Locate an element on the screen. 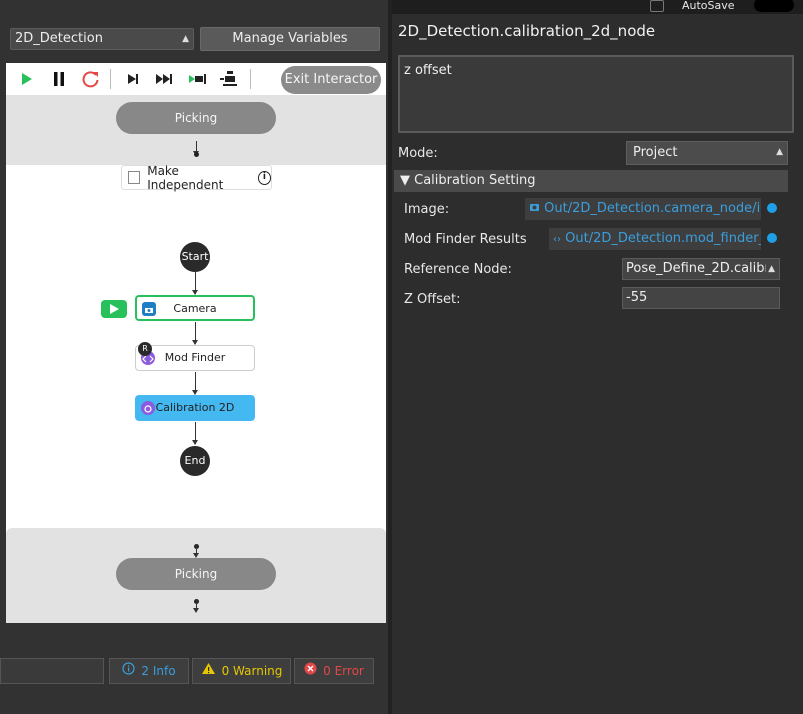 This screenshot has width=803, height=714. reference-node-value: Pose_Define_2D.calibr is located at coordinates (698, 268).